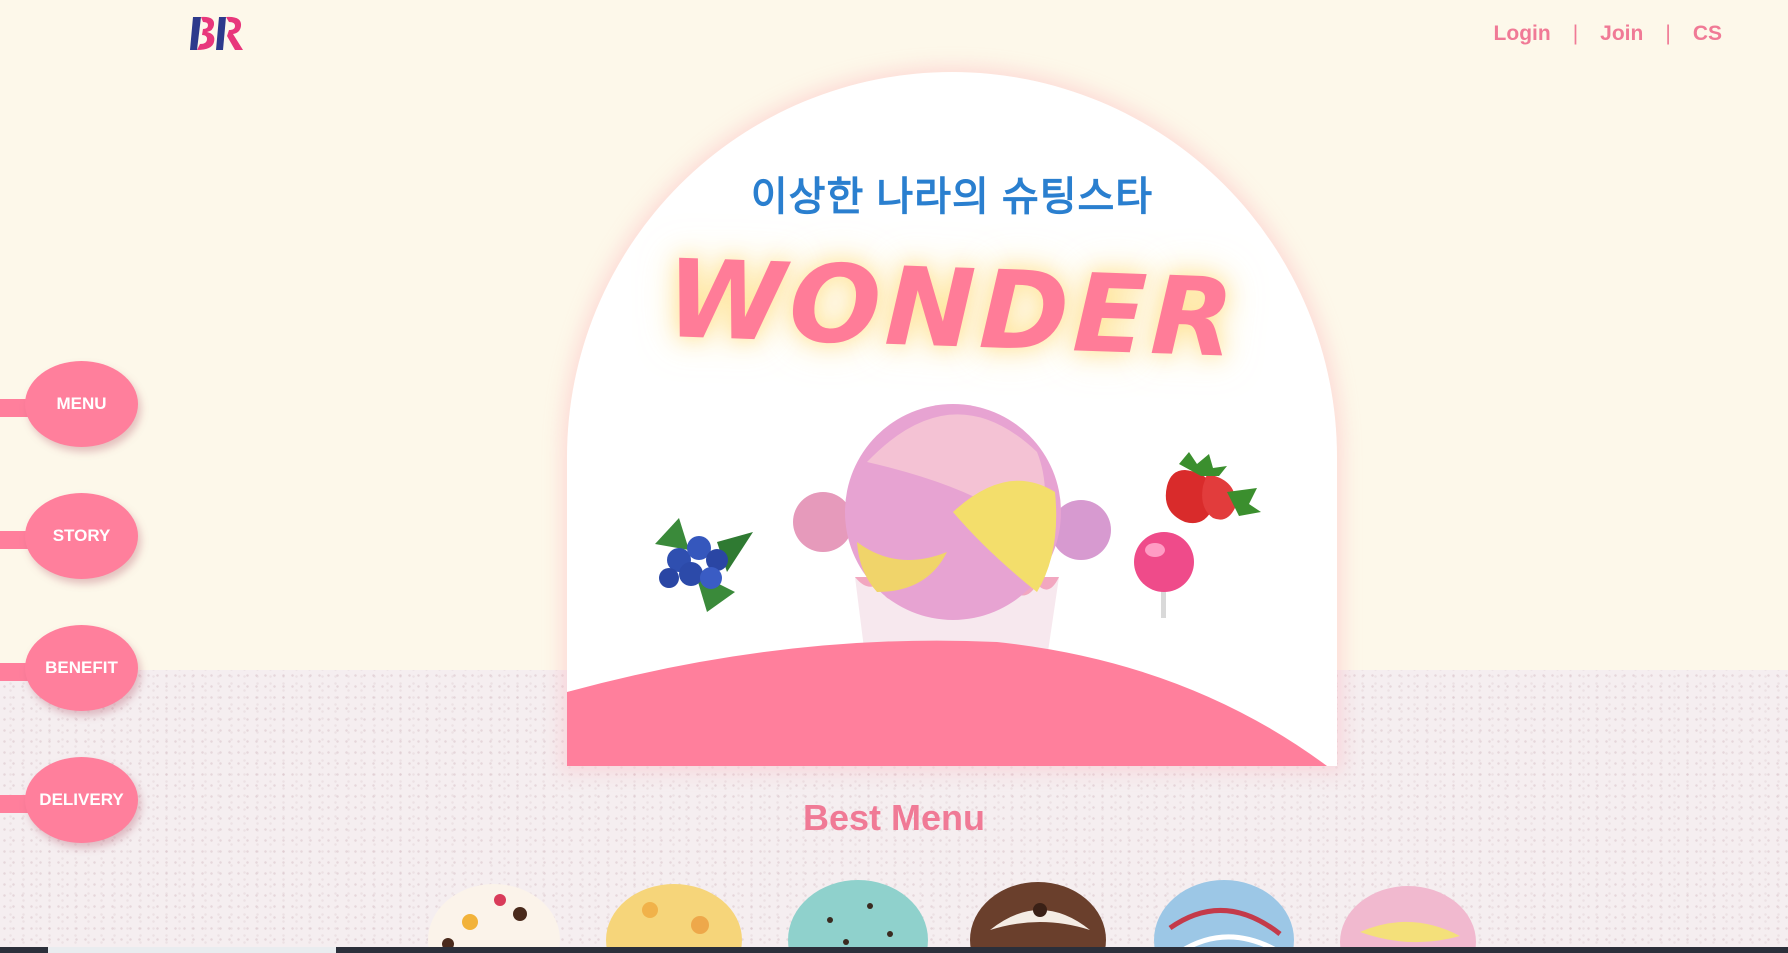  What do you see at coordinates (81, 668) in the screenshot?
I see `side-nav-benefit-button: BENEFIT` at bounding box center [81, 668].